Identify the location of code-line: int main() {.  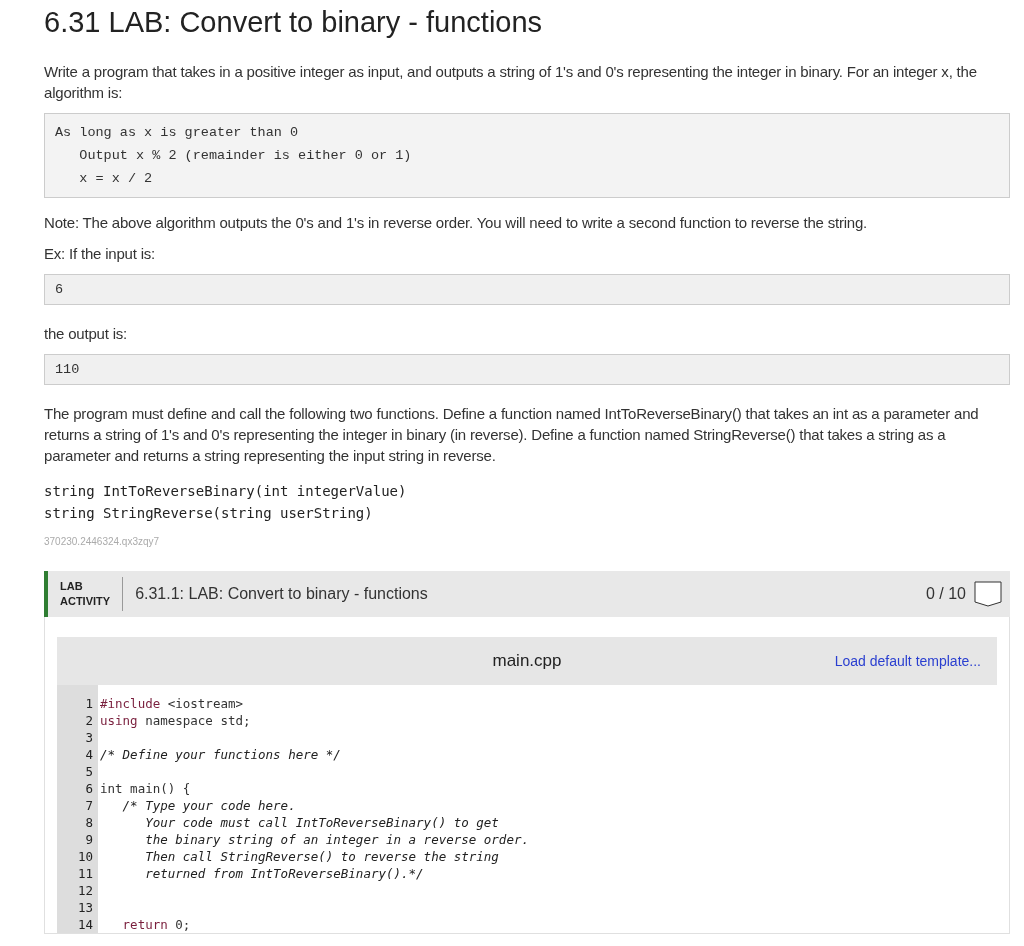
(145, 788).